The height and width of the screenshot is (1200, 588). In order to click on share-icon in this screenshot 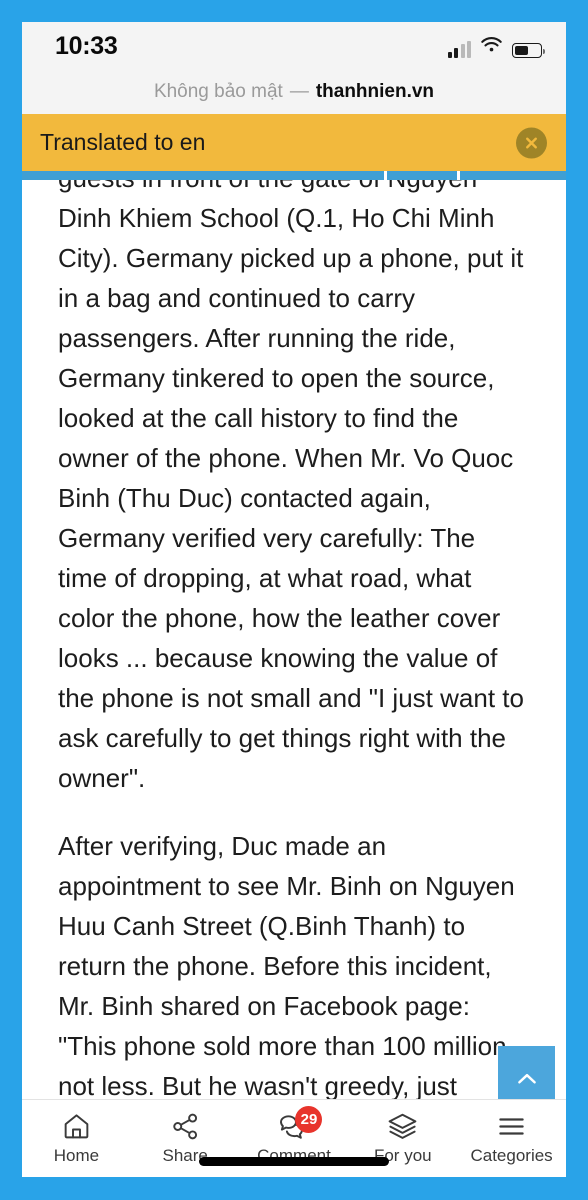, I will do `click(185, 1126)`.